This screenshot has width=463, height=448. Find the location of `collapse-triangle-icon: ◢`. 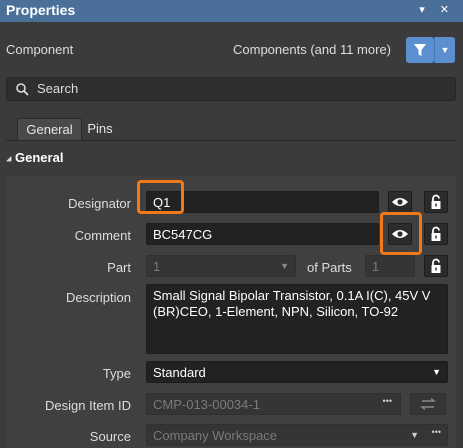

collapse-triangle-icon: ◢ is located at coordinates (9, 159).